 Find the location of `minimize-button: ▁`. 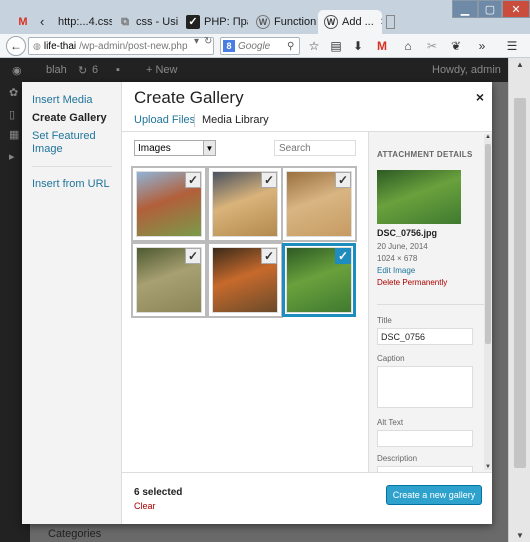

minimize-button: ▁ is located at coordinates (465, 9).